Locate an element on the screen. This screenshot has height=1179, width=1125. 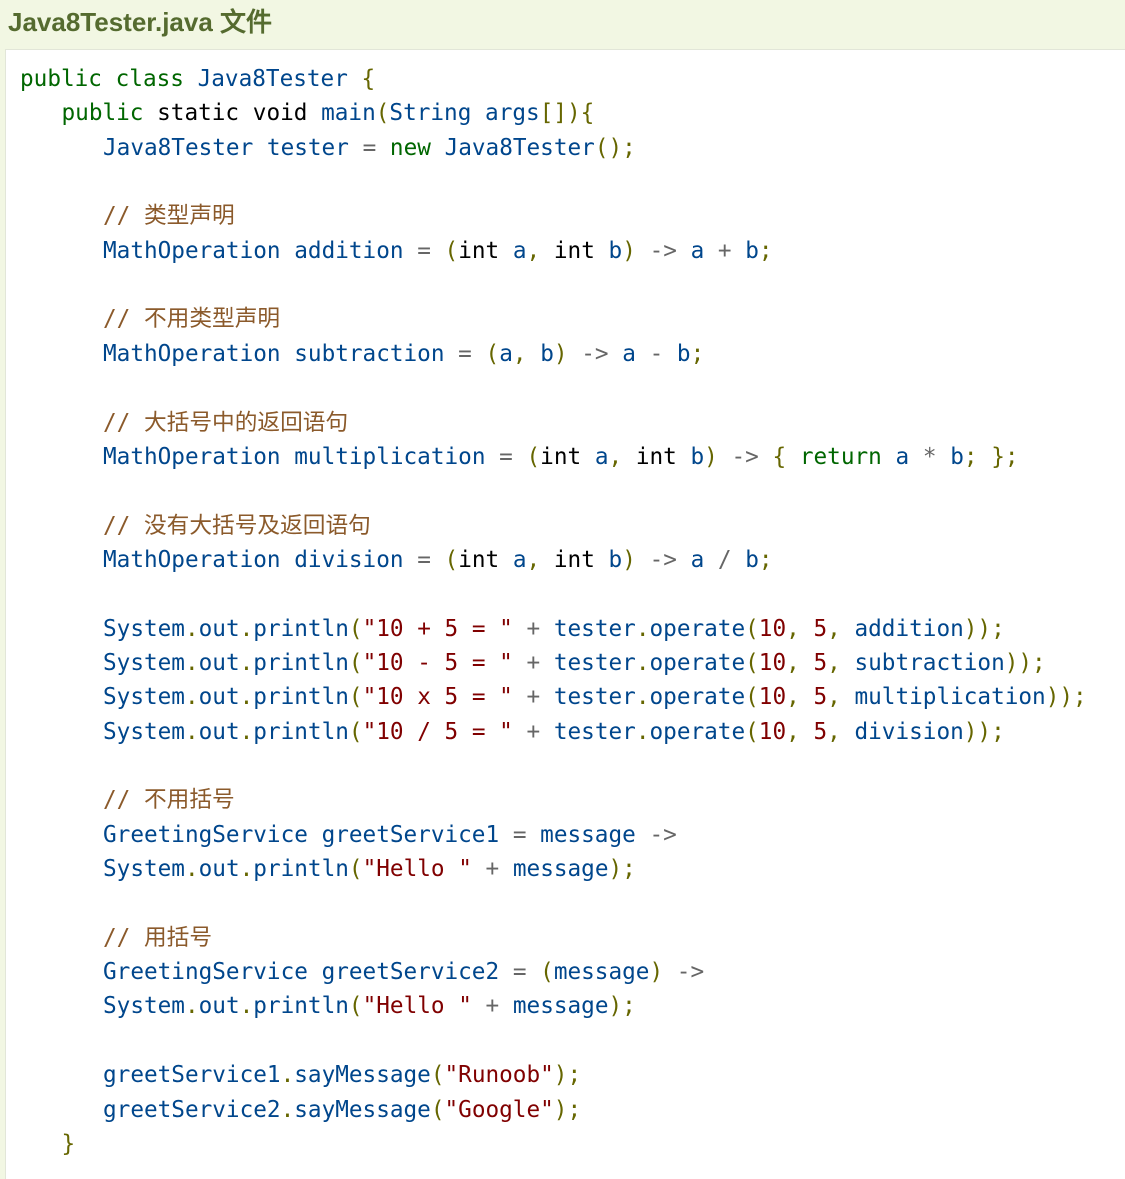
code-token: "10 + 5 = " is located at coordinates (437, 628).